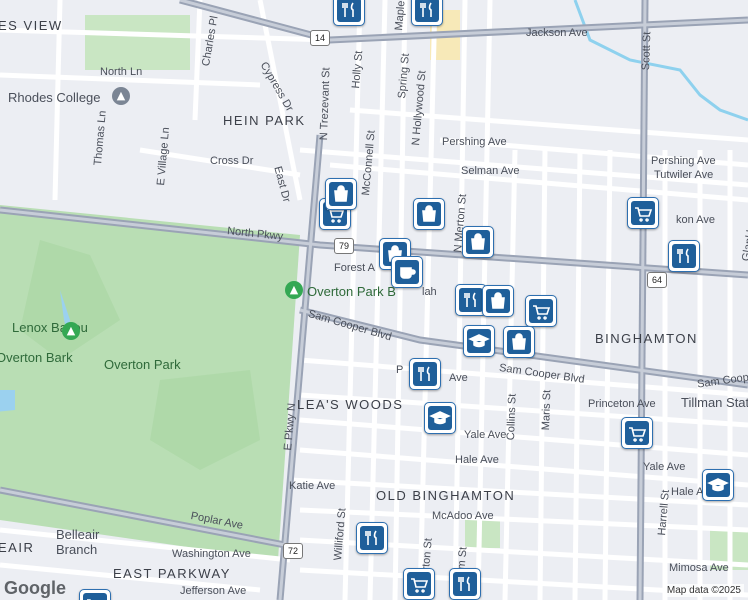  What do you see at coordinates (477, 460) in the screenshot?
I see `street-label: Hale Ave` at bounding box center [477, 460].